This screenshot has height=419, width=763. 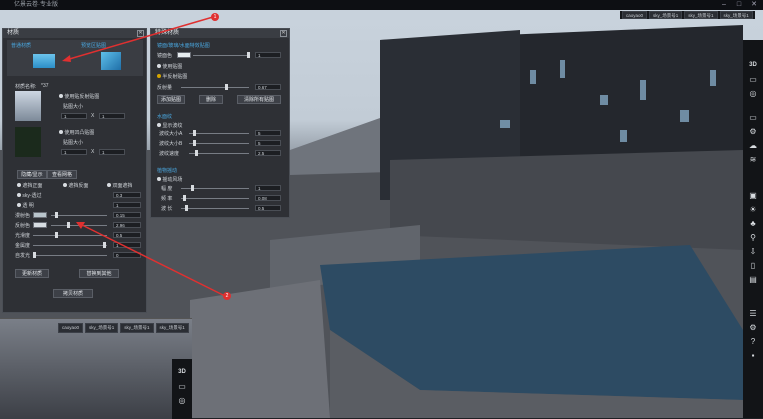 What do you see at coordinates (66, 58) in the screenshot?
I see `arrow-1-head` at bounding box center [66, 58].